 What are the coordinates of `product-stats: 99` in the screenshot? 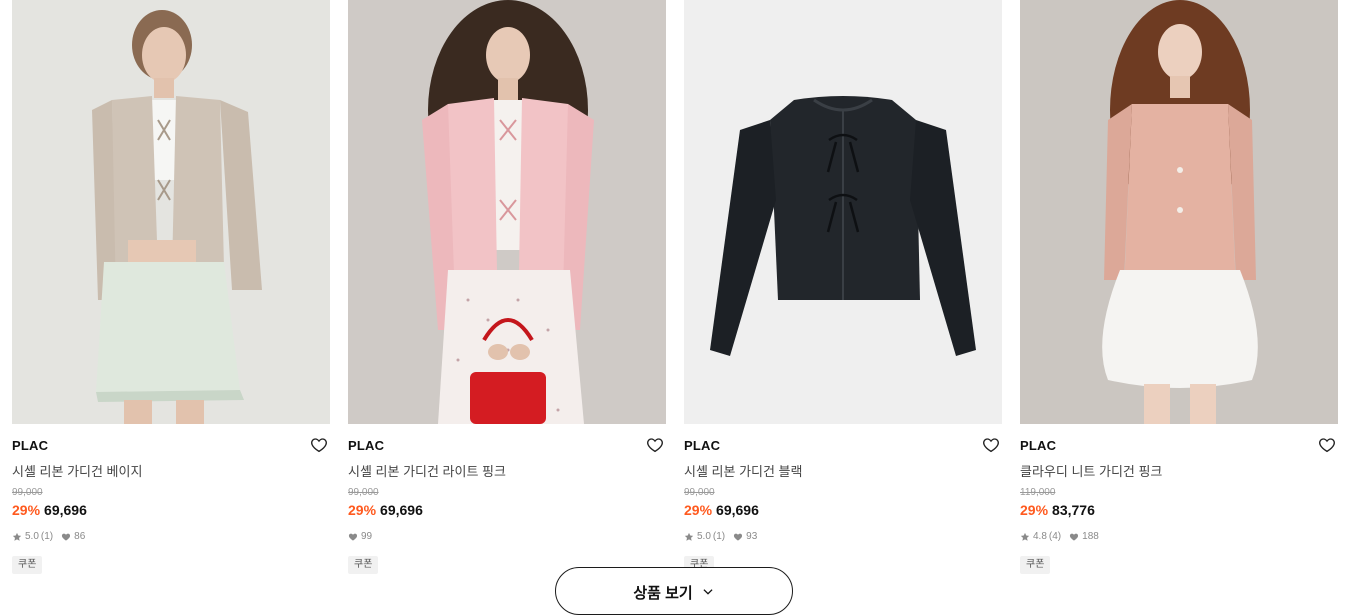 It's located at (364, 536).